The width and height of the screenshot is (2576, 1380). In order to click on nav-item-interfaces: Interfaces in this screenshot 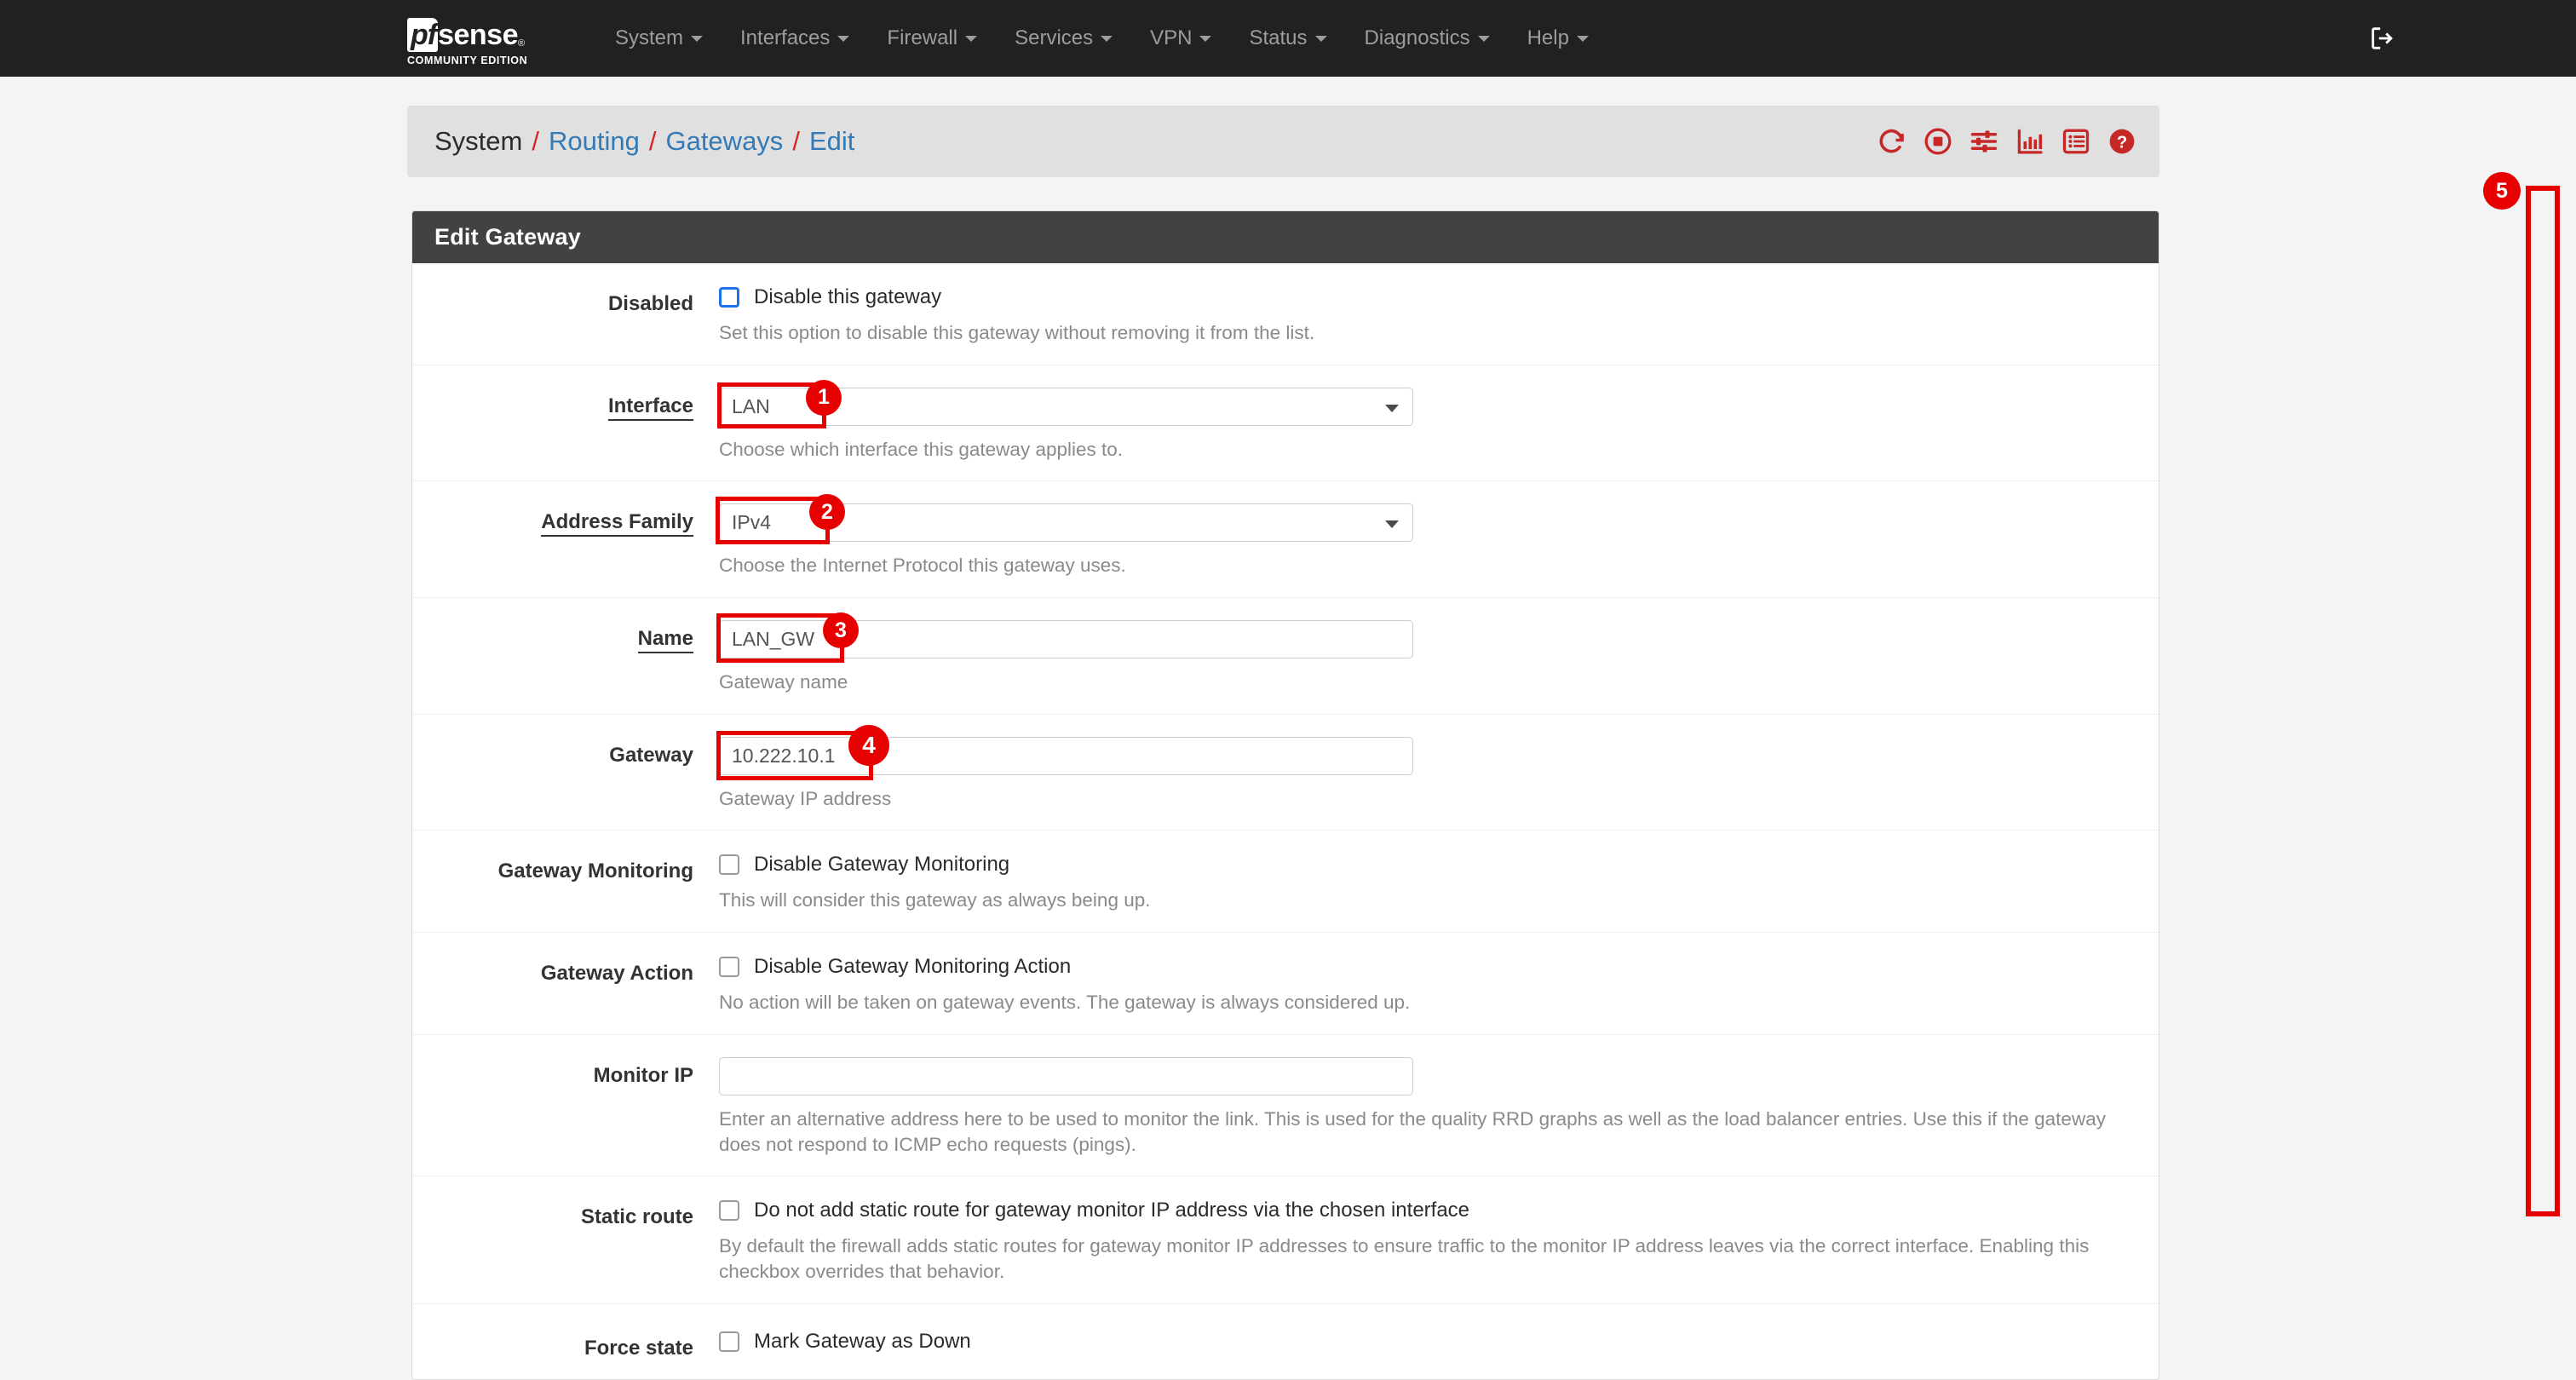, I will do `click(795, 38)`.